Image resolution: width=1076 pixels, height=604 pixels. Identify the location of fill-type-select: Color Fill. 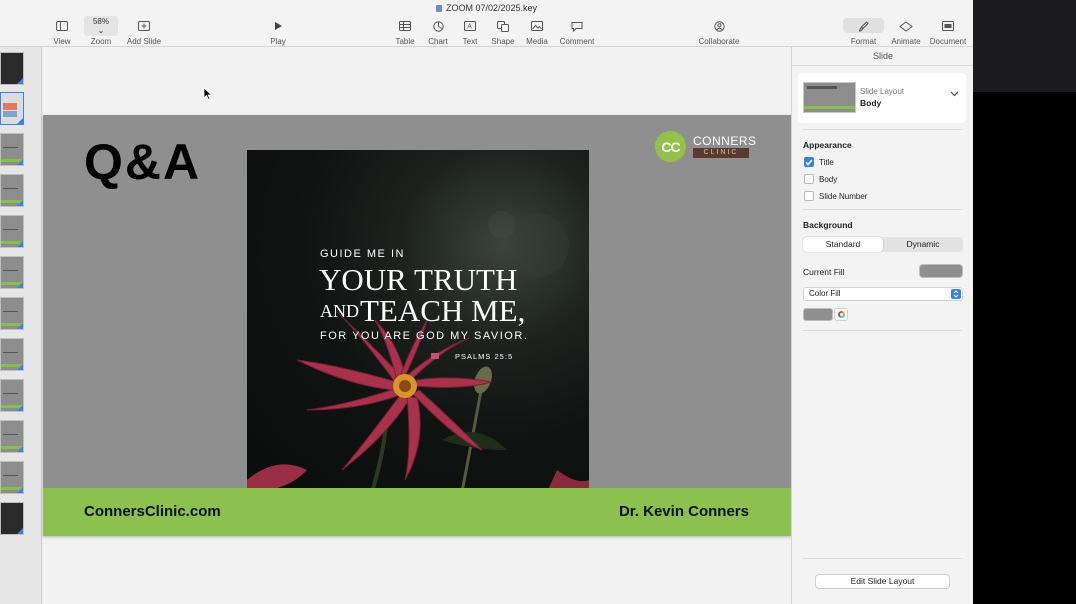
(883, 294).